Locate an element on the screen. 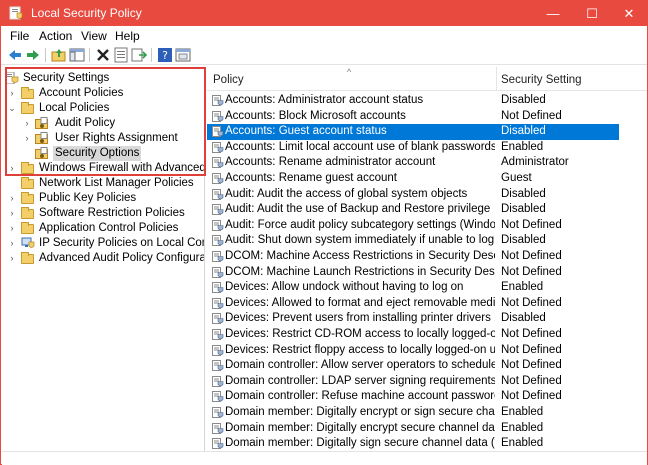  column-divider is located at coordinates (496, 79).